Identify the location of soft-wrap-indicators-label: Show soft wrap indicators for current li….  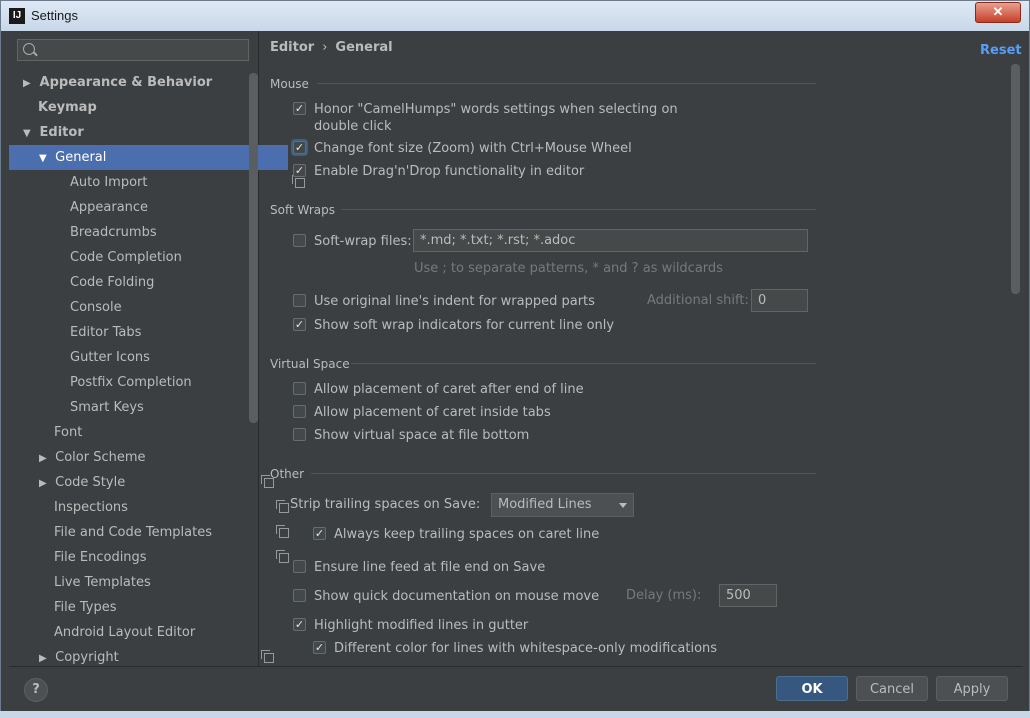
(464, 325).